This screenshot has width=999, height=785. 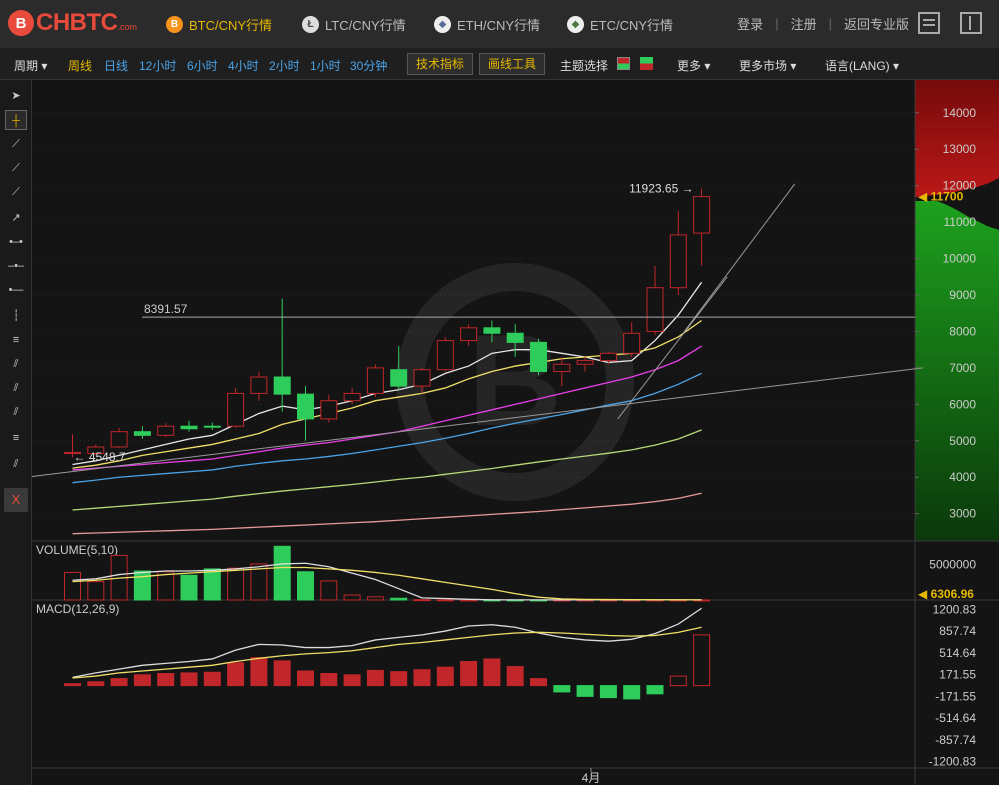 What do you see at coordinates (16, 388) in the screenshot?
I see `linear-regression-icon: ⫽` at bounding box center [16, 388].